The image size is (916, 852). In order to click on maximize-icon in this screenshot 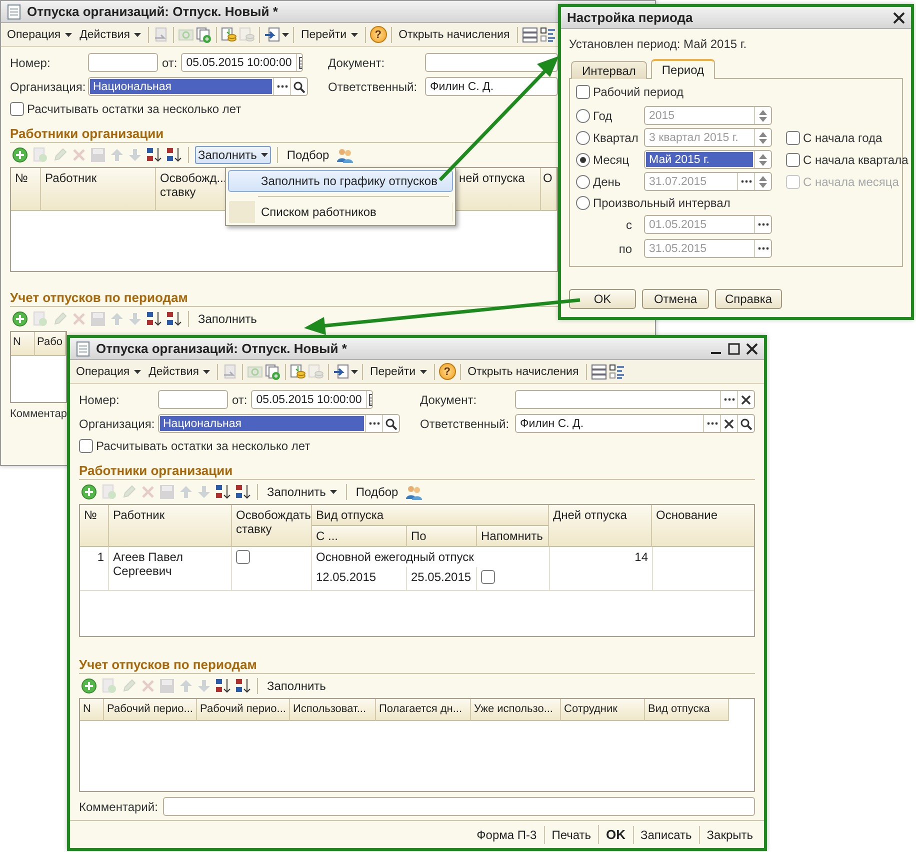, I will do `click(734, 348)`.